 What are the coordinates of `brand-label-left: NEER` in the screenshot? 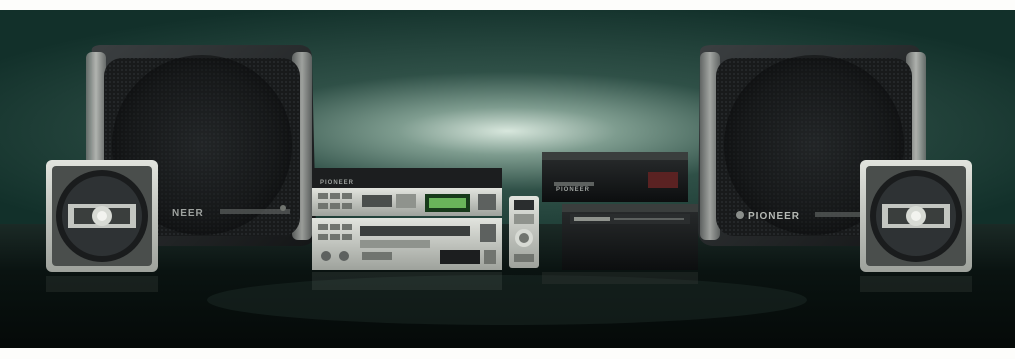 It's located at (188, 213).